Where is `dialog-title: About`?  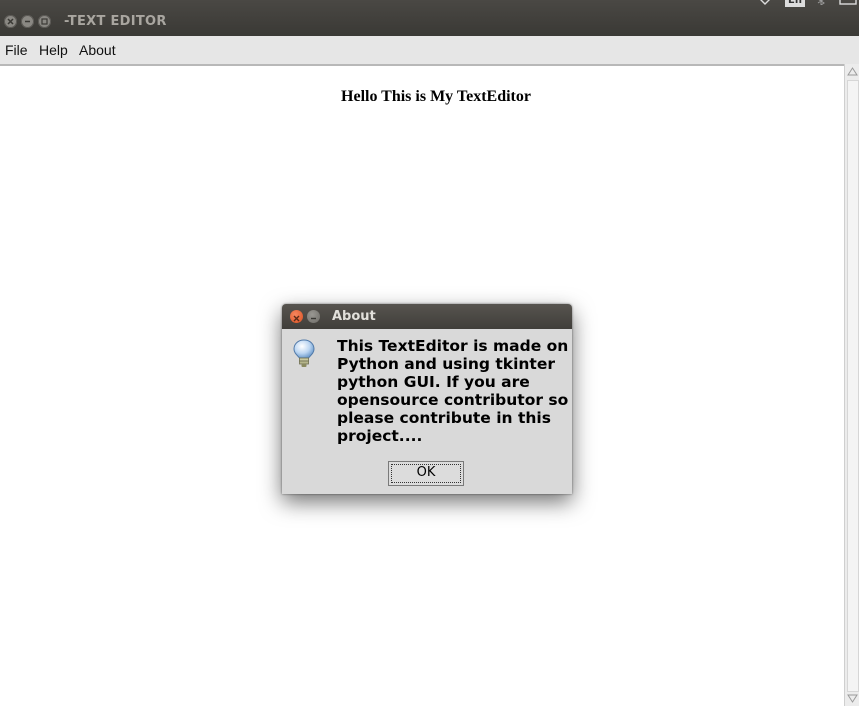 dialog-title: About is located at coordinates (354, 316).